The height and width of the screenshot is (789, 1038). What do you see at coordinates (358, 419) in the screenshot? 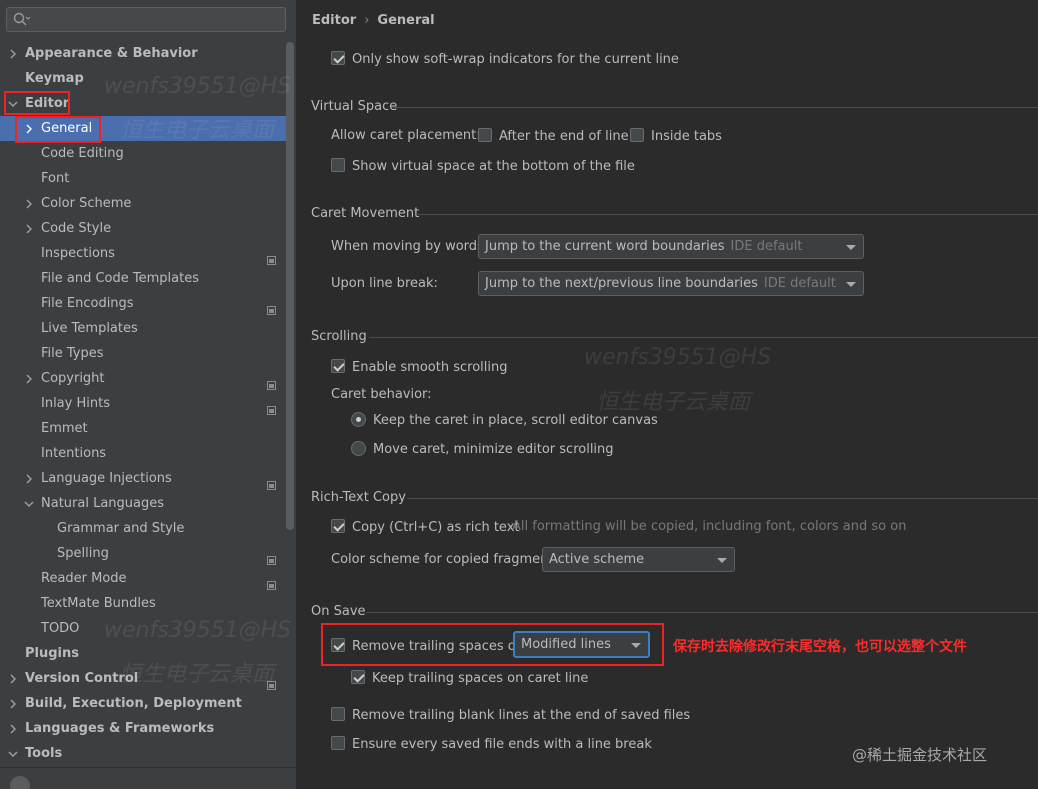
I see `keep-caret-radio` at bounding box center [358, 419].